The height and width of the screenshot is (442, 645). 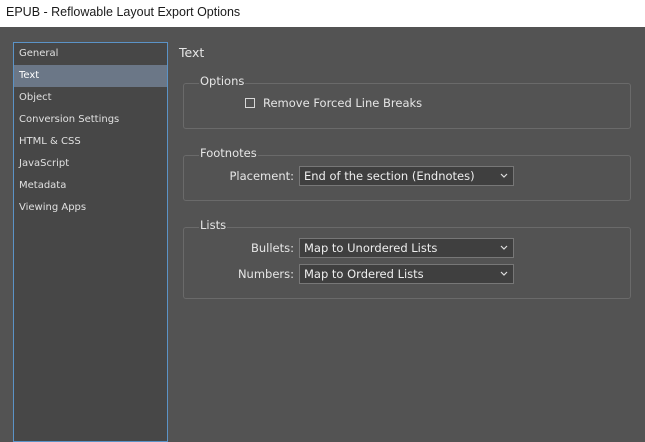 What do you see at coordinates (322, 13) in the screenshot?
I see `window-title: EPUB - Reflowable Layout Export Options` at bounding box center [322, 13].